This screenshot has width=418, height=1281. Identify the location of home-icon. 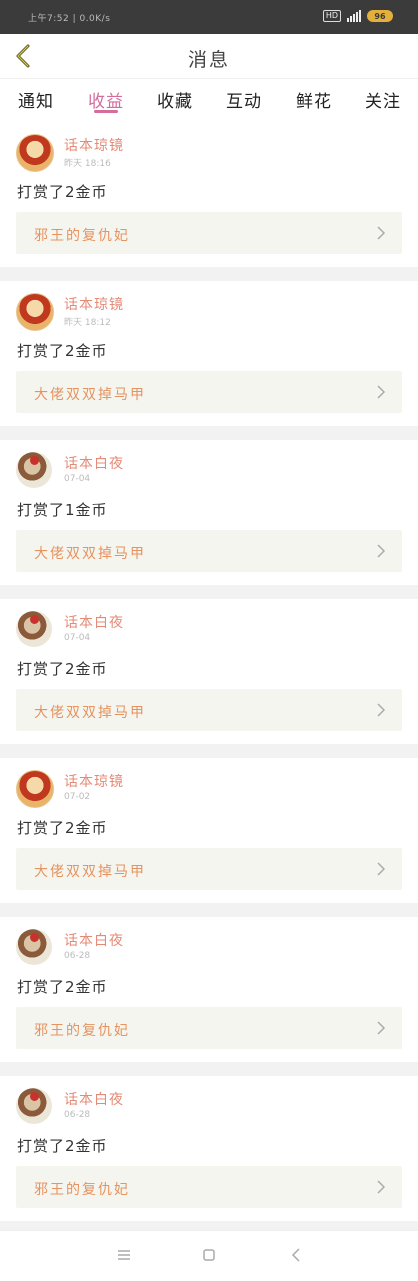
(209, 1255).